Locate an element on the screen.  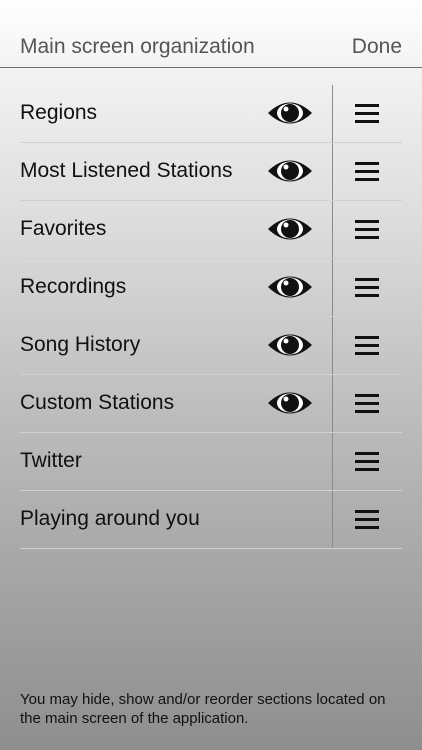
section-row: Playing around you is located at coordinates (211, 520).